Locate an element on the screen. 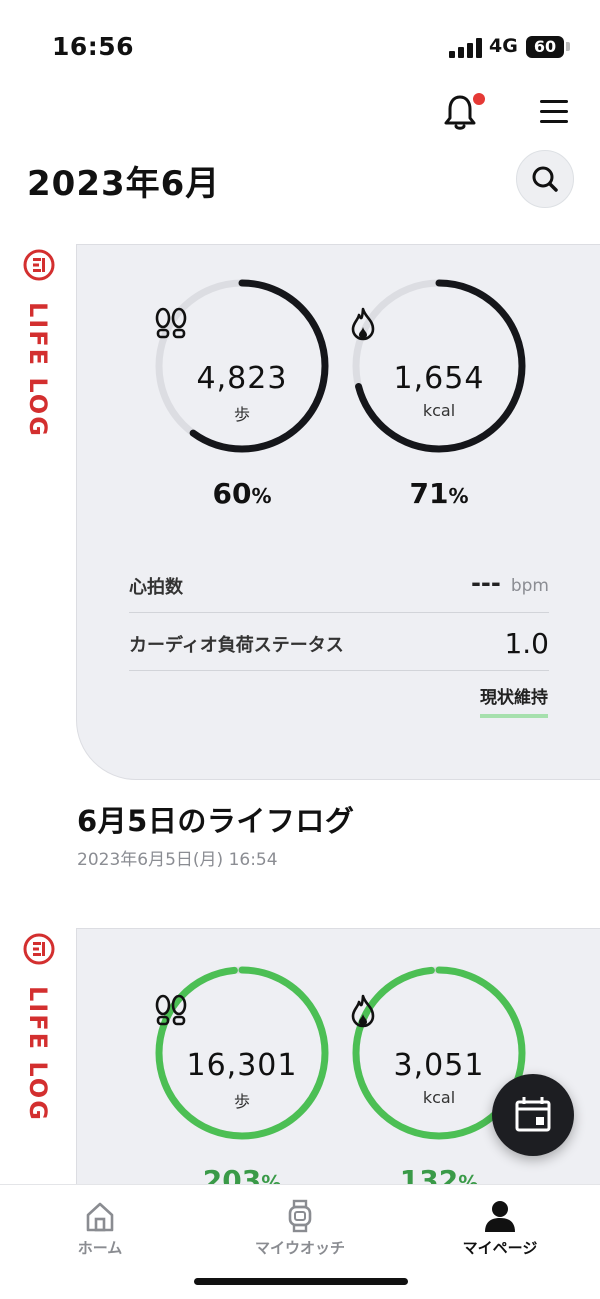 This screenshot has width=600, height=1299. home-icon is located at coordinates (100, 1218).